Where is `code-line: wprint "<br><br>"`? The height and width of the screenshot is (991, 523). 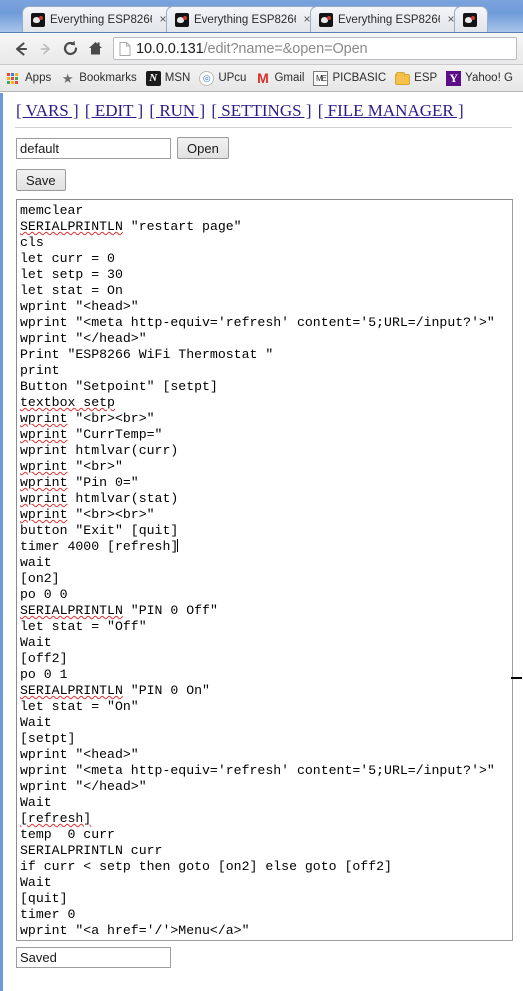 code-line: wprint "<br><br>" is located at coordinates (87, 418).